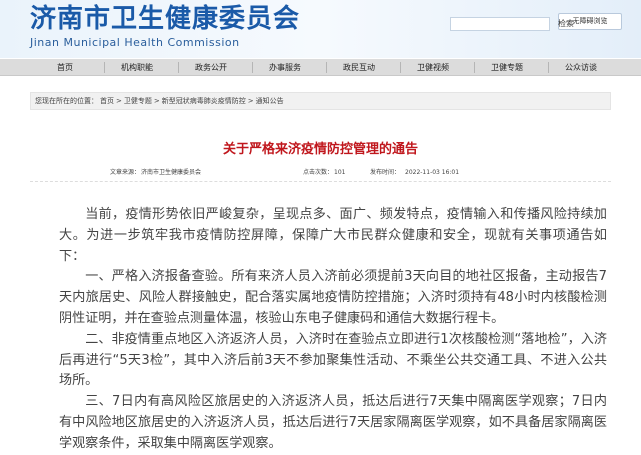 The height and width of the screenshot is (455, 641). Describe the element at coordinates (385, 172) in the screenshot. I see `publish-time-label: 发布时间：` at that location.